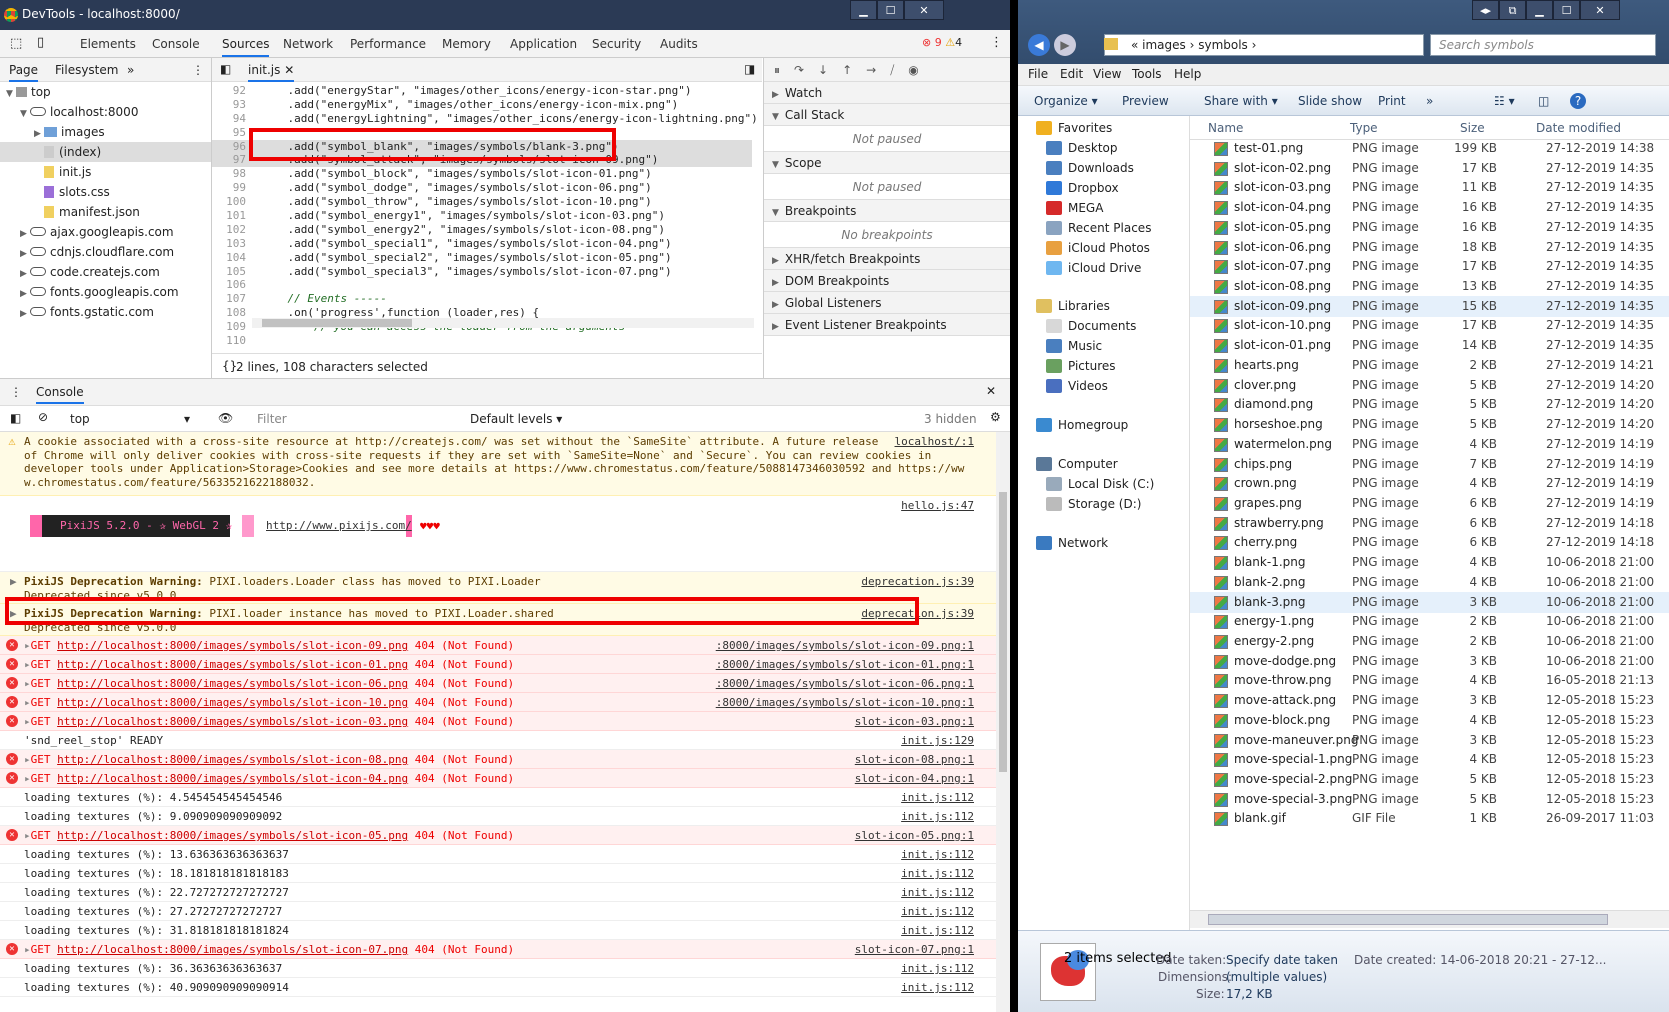  Describe the element at coordinates (40, 42) in the screenshot. I see `device-toggle-icon: ▯` at that location.